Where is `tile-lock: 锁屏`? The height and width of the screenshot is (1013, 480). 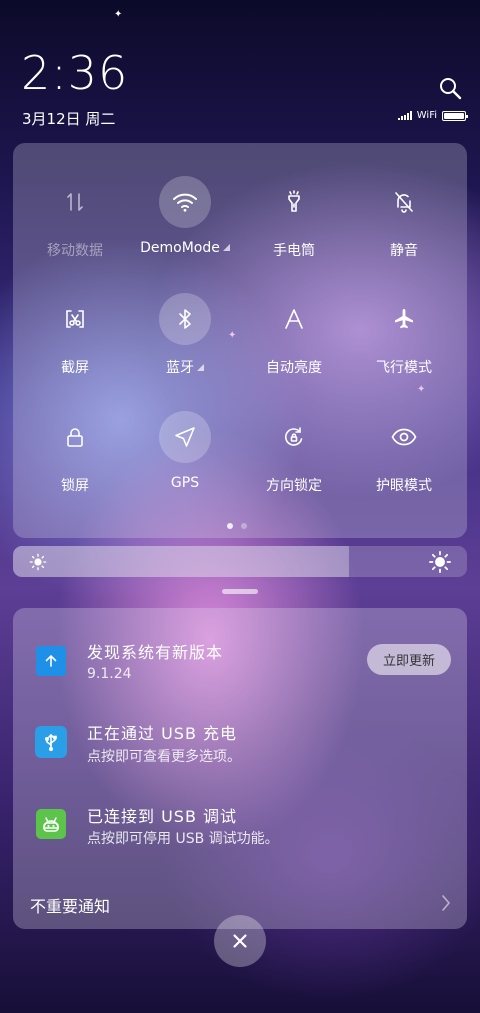
tile-lock: 锁屏 is located at coordinates (75, 461).